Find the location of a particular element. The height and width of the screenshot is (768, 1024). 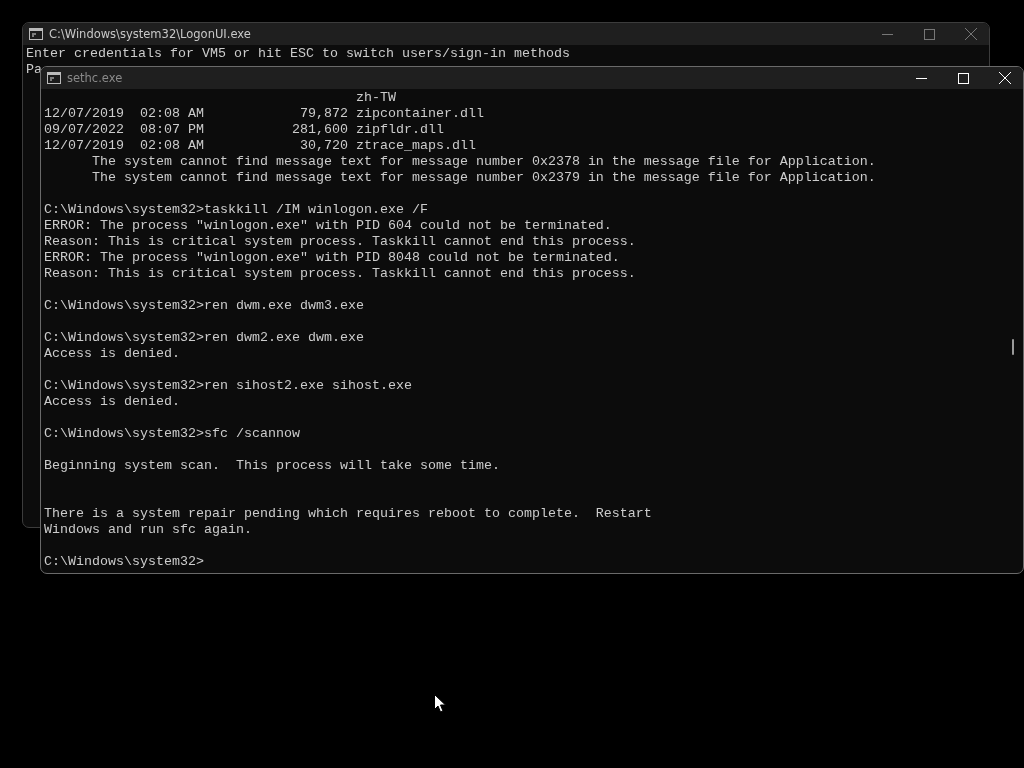

console-line: 12/07/2019 02:08 AM 79,872 zipcontainer.dll is located at coordinates (264, 114).